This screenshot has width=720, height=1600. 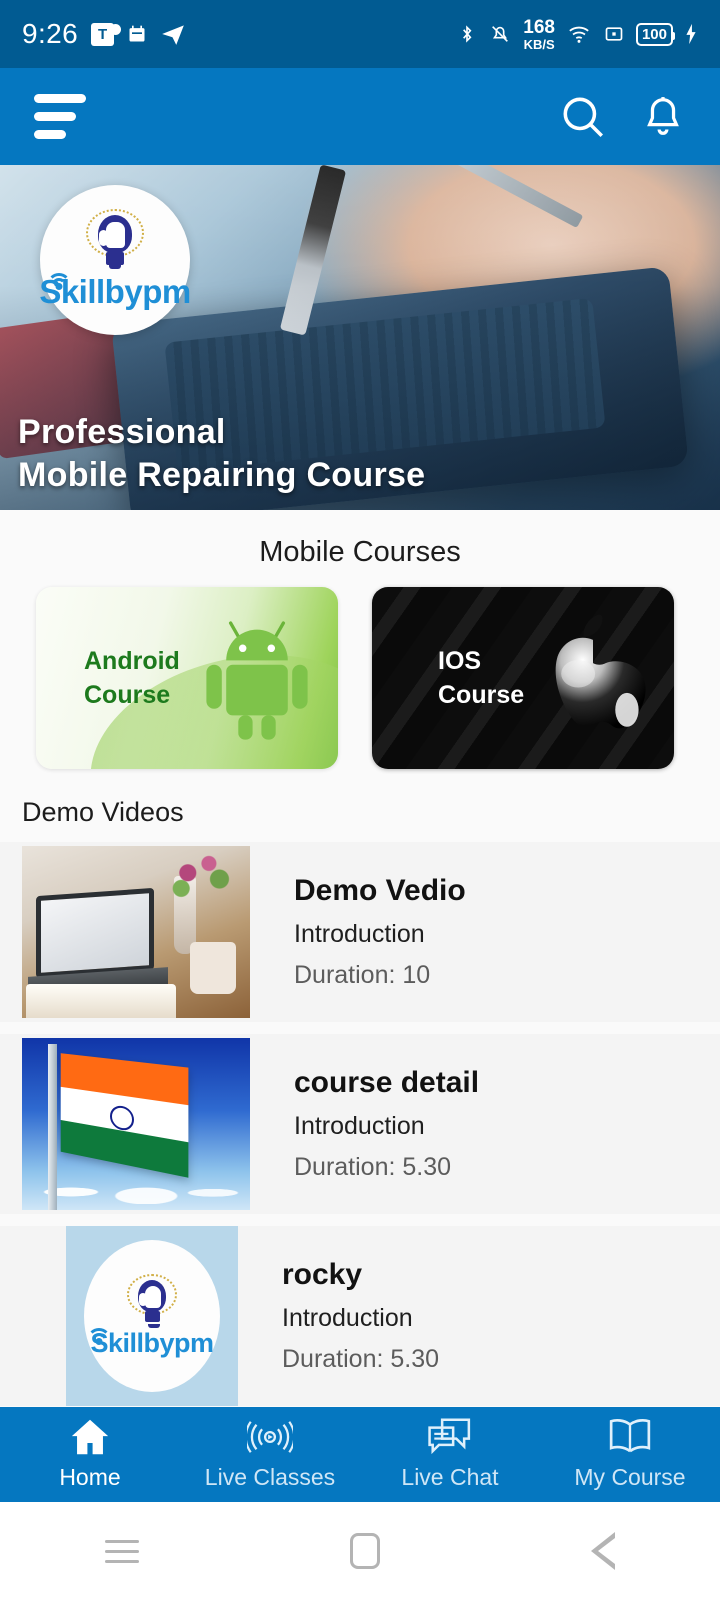 I want to click on recents-button, so click(x=122, y=1551).